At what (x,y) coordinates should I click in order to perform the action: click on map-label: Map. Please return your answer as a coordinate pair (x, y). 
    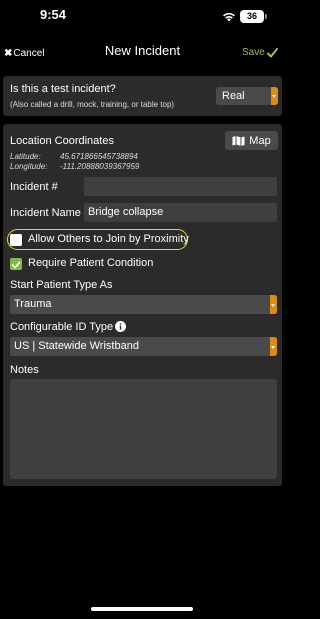
    Looking at the image, I should click on (260, 140).